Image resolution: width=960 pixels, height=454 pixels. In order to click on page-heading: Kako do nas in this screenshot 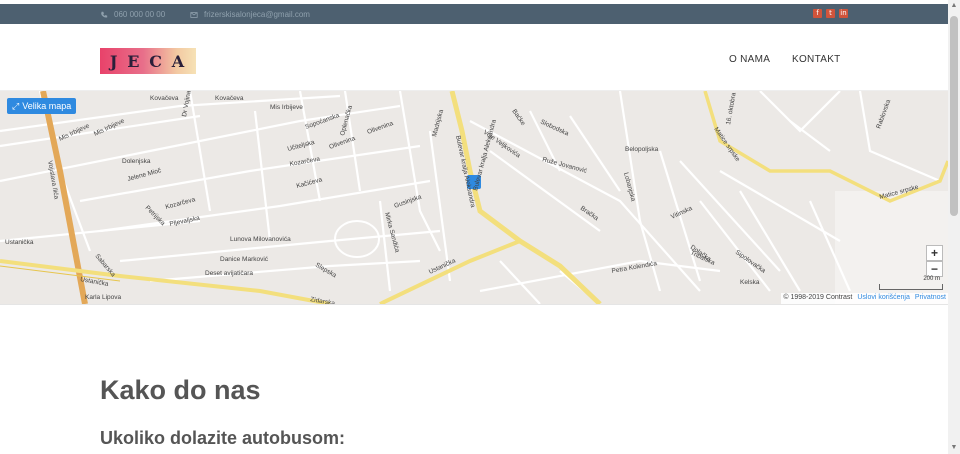, I will do `click(180, 390)`.